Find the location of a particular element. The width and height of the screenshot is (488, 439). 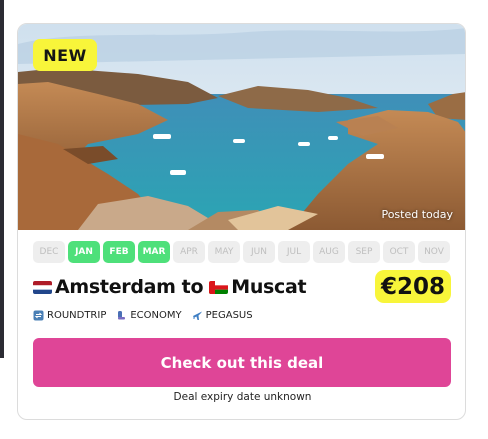

deal-tags: ROUNDTRIP ECONOMY PEGASUS is located at coordinates (143, 315).